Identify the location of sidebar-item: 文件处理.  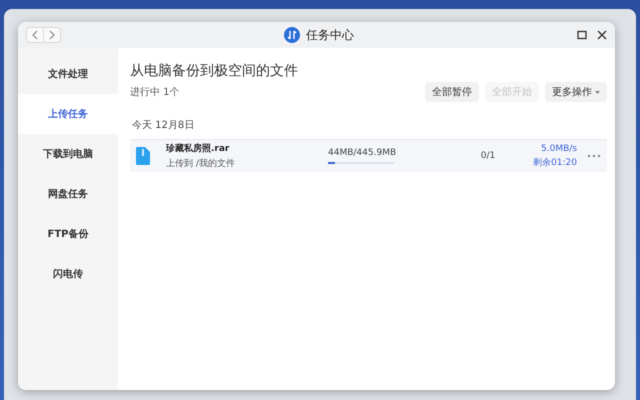
(68, 74).